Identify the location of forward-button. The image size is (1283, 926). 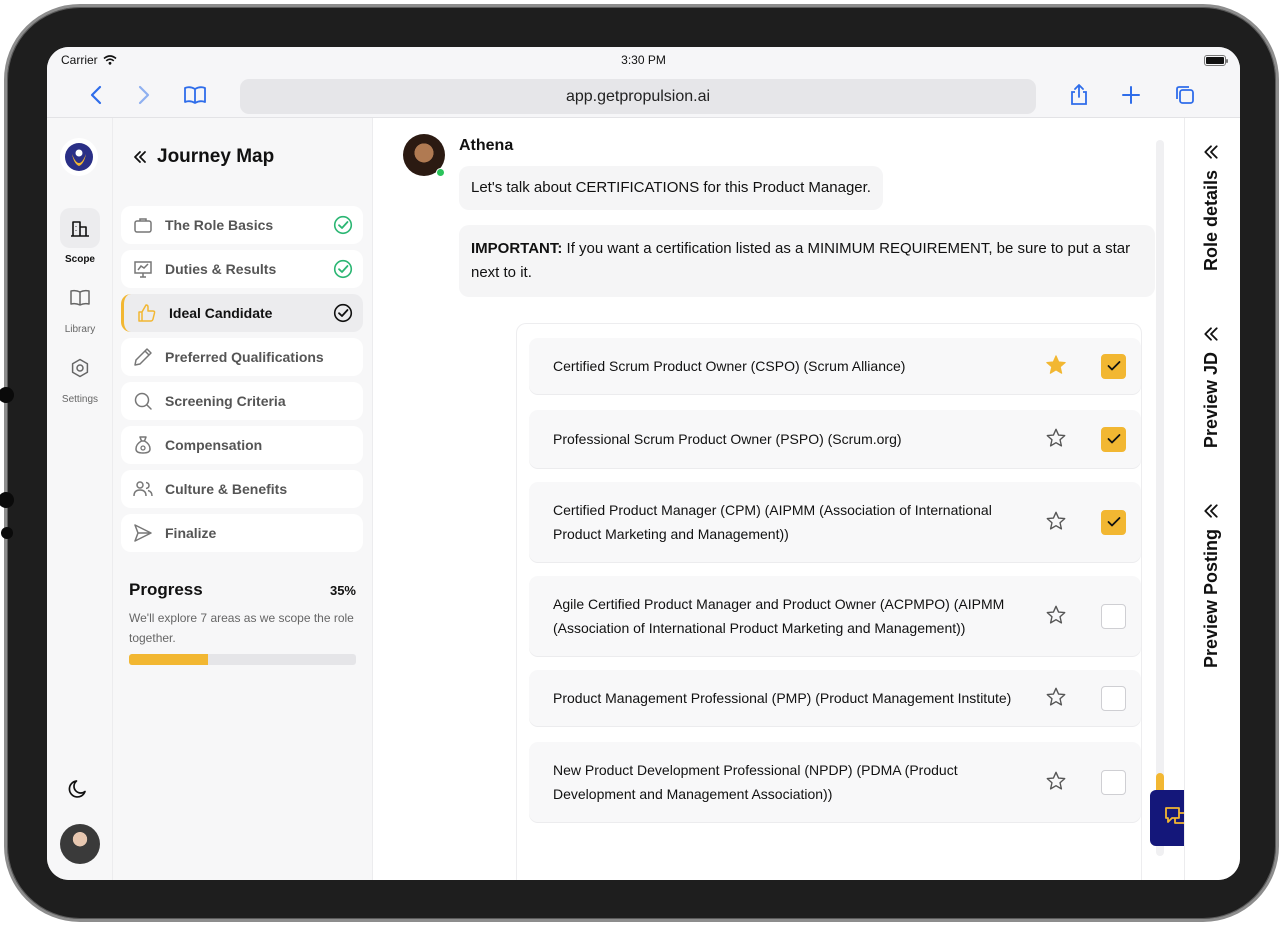
(144, 95).